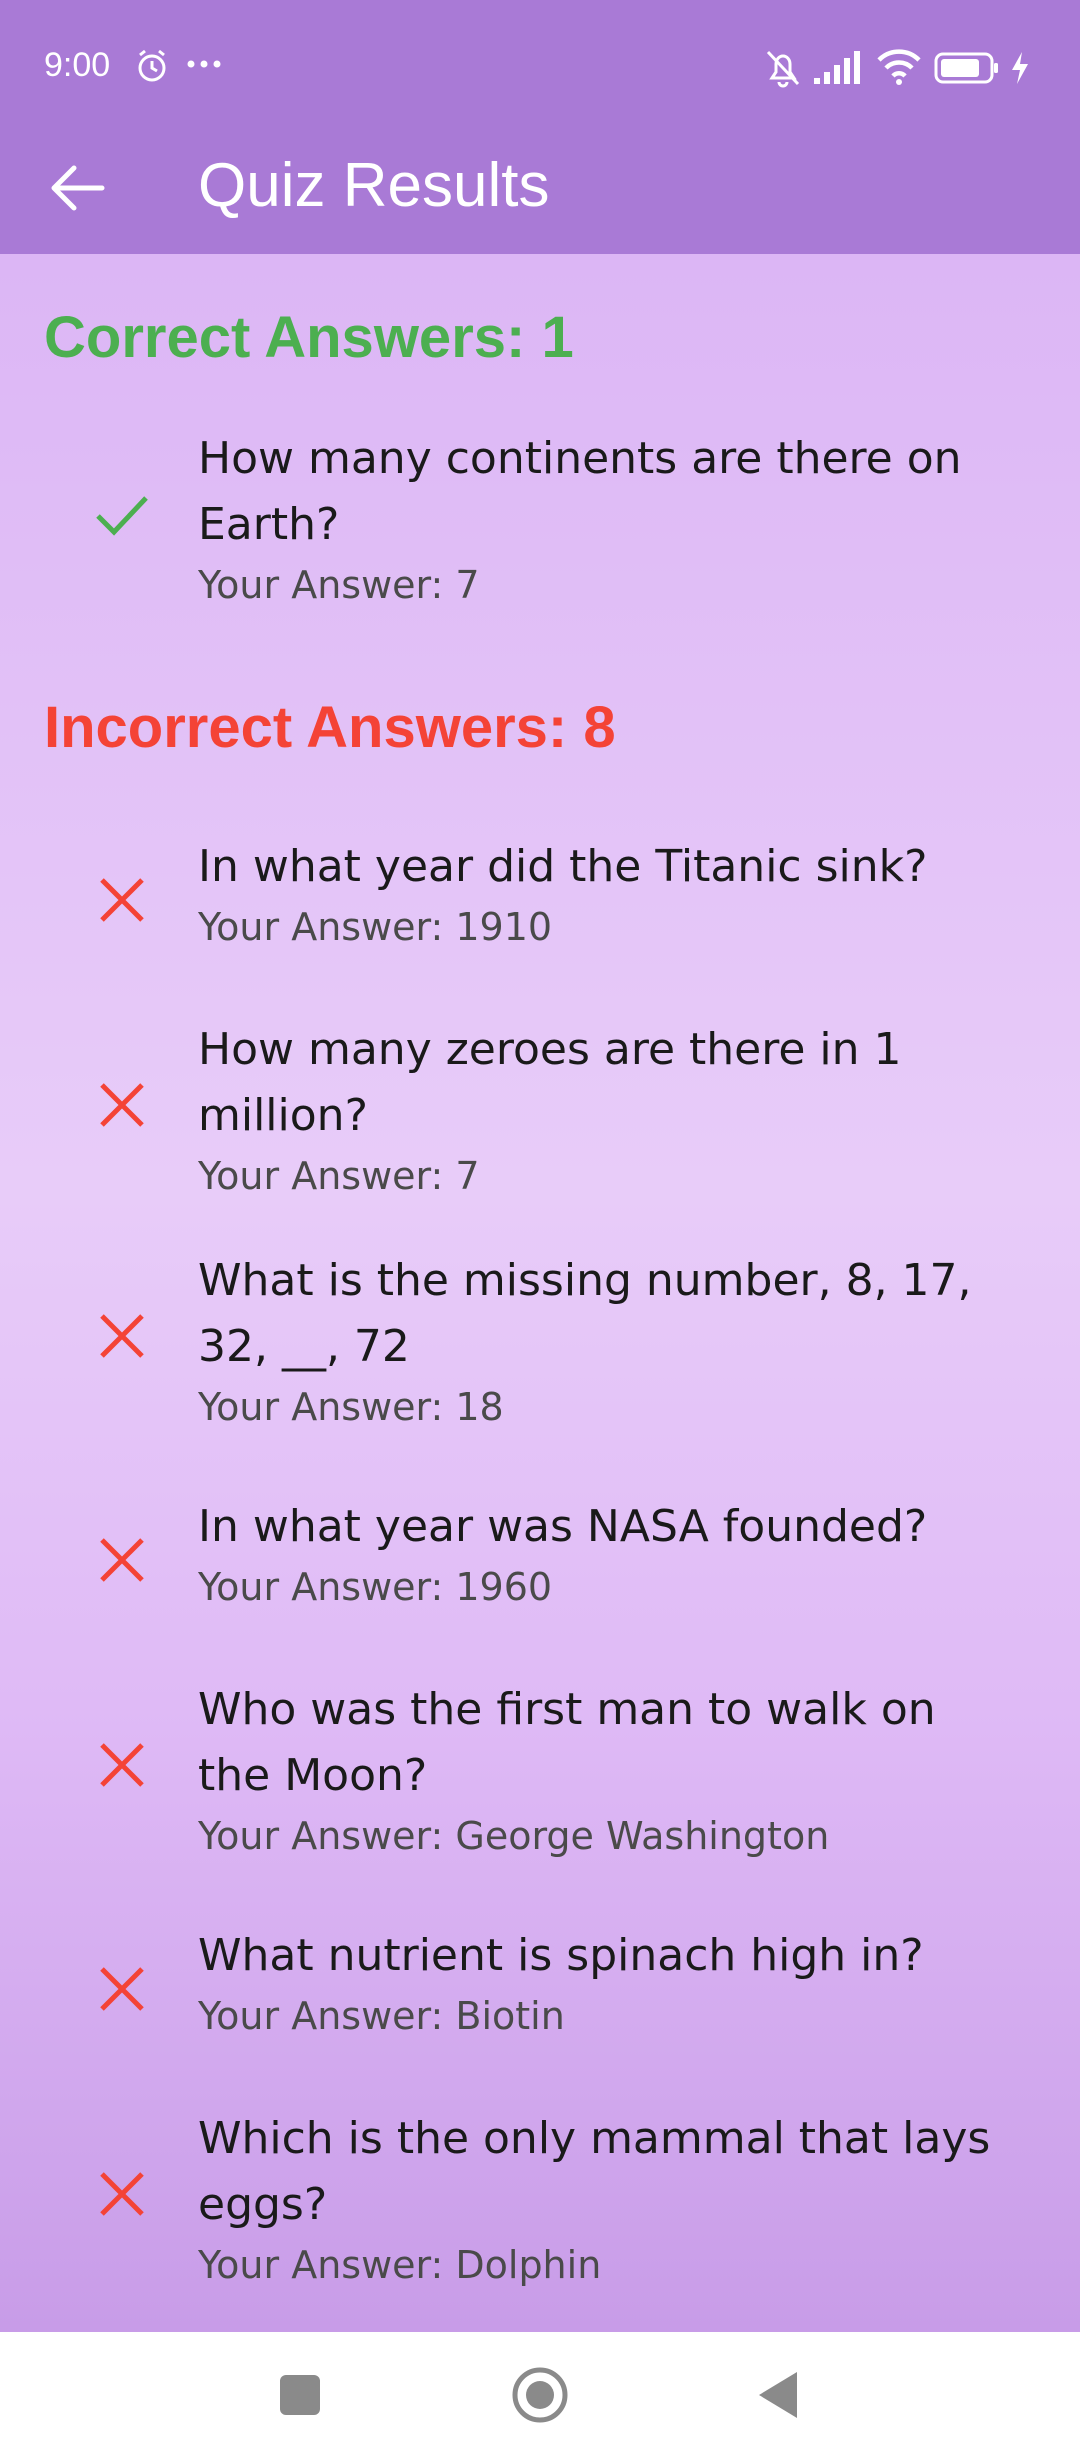  Describe the element at coordinates (514, 1836) in the screenshot. I see `answer-text: Your Answer: George Washington` at that location.